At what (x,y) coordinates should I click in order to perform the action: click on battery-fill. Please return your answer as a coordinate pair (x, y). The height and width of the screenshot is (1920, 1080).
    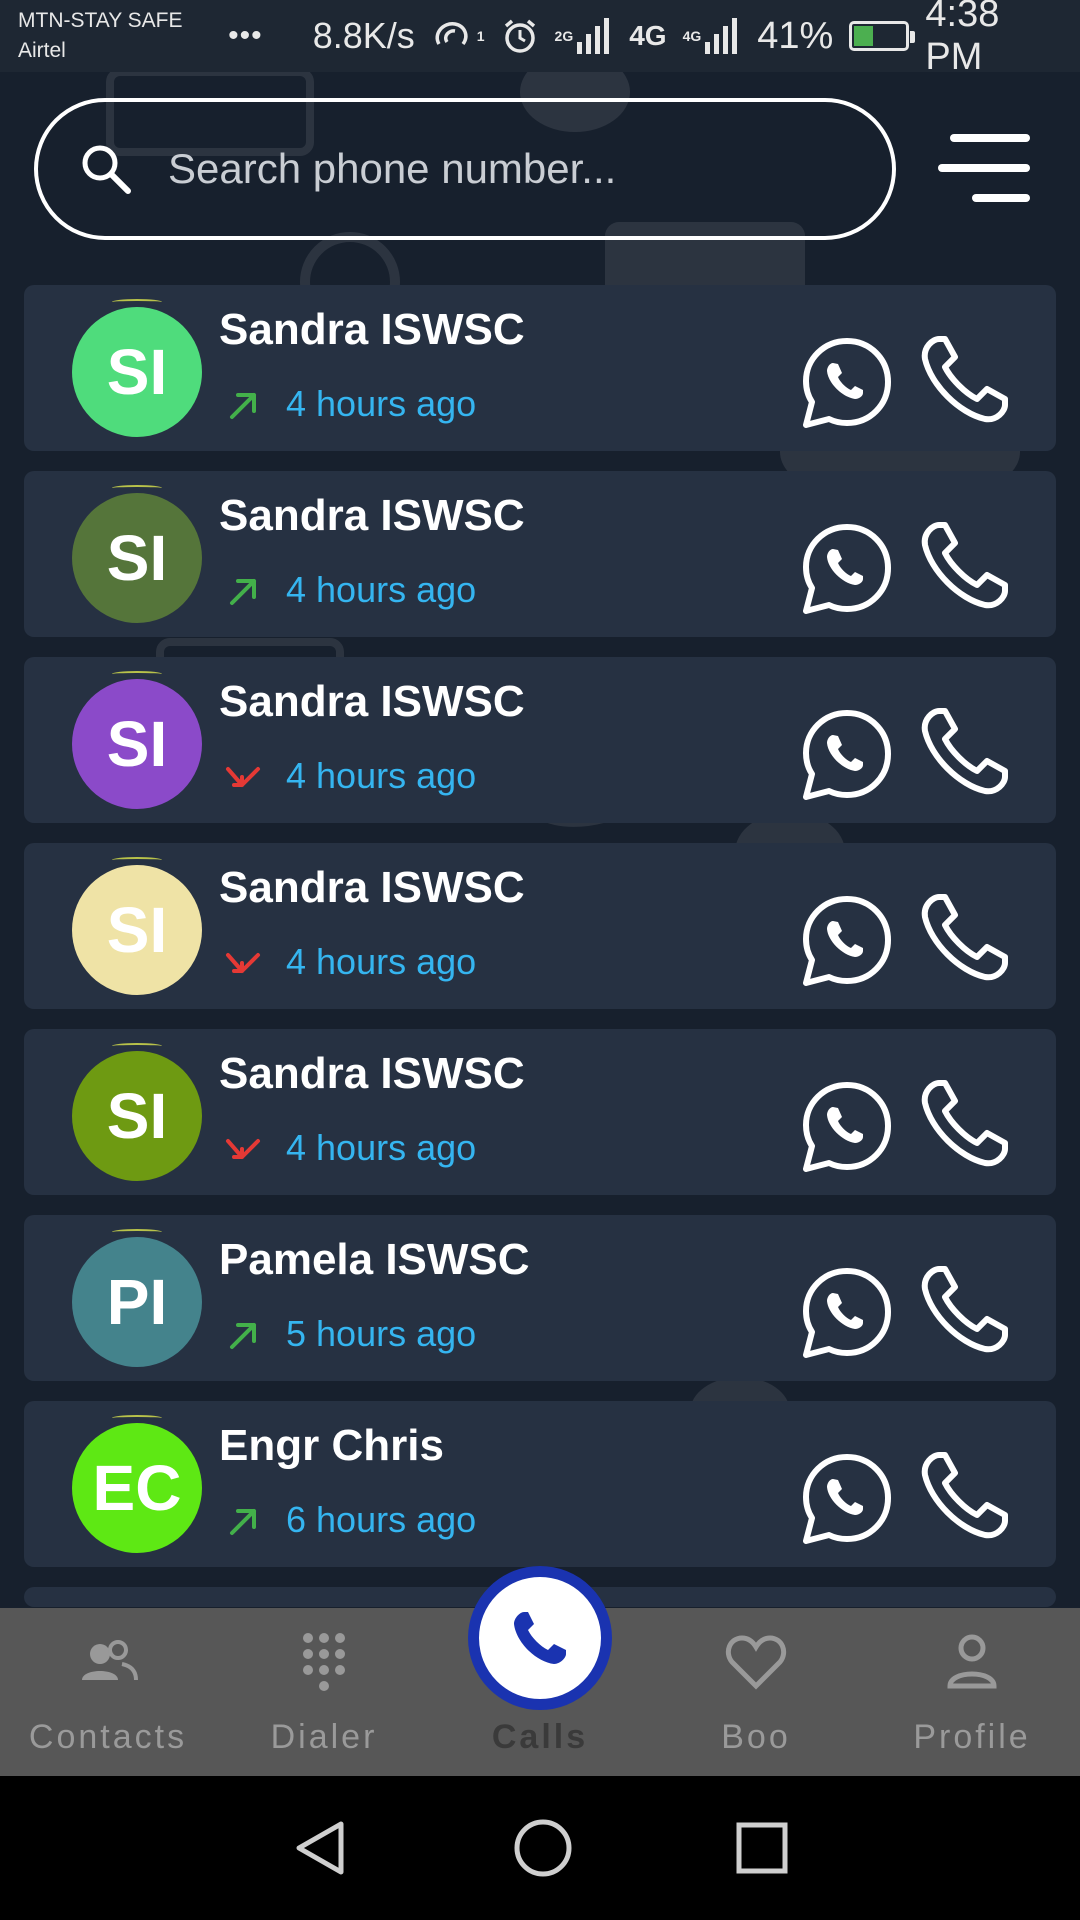
    Looking at the image, I should click on (863, 36).